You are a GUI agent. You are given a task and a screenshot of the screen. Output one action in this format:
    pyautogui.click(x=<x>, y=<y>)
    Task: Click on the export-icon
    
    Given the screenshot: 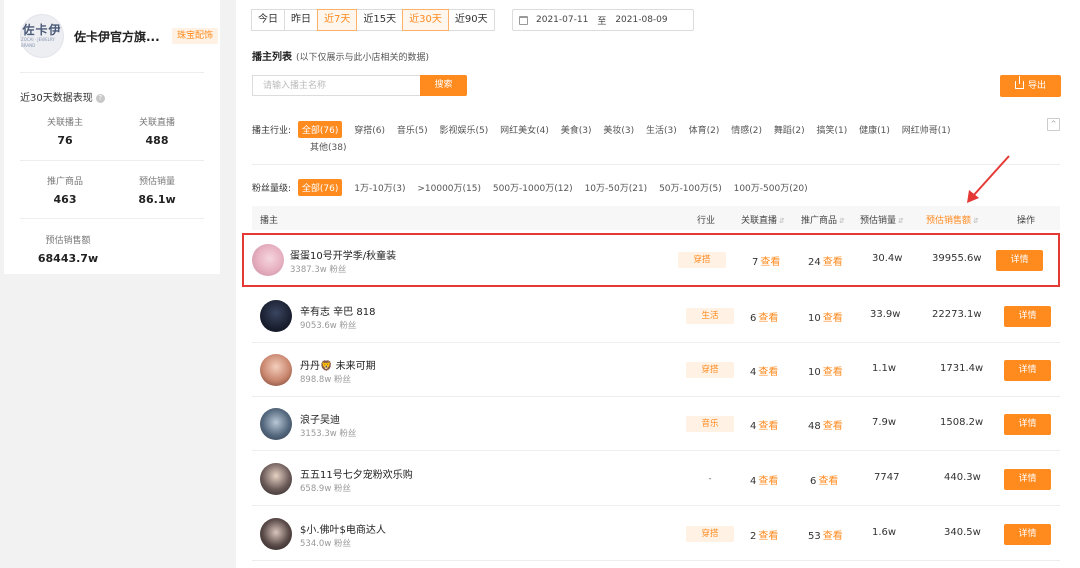 What is the action you would take?
    pyautogui.click(x=1019, y=82)
    